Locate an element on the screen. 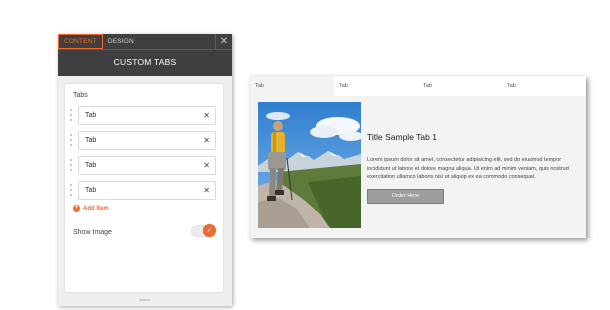 The width and height of the screenshot is (610, 310). show-image-toggle: ✓ is located at coordinates (203, 230).